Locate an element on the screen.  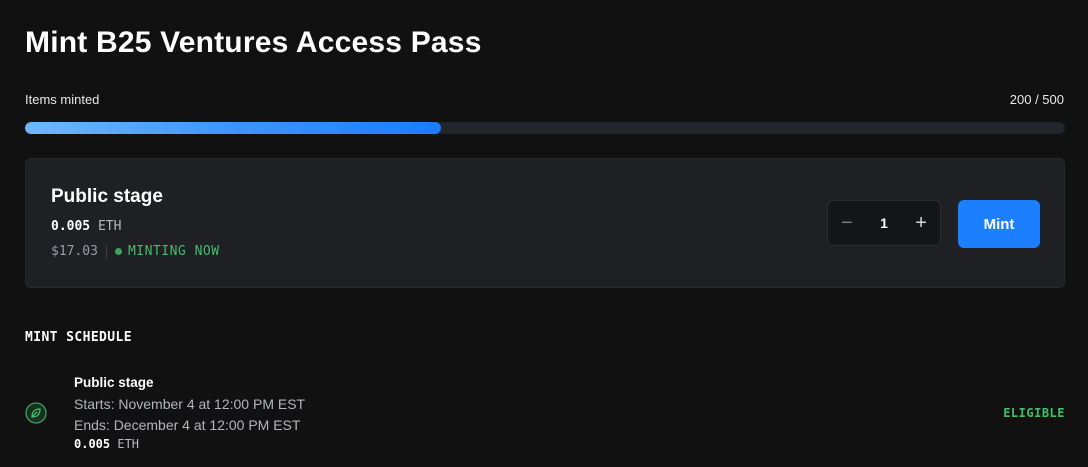
stage-price: 0.005 ETH is located at coordinates (86, 226).